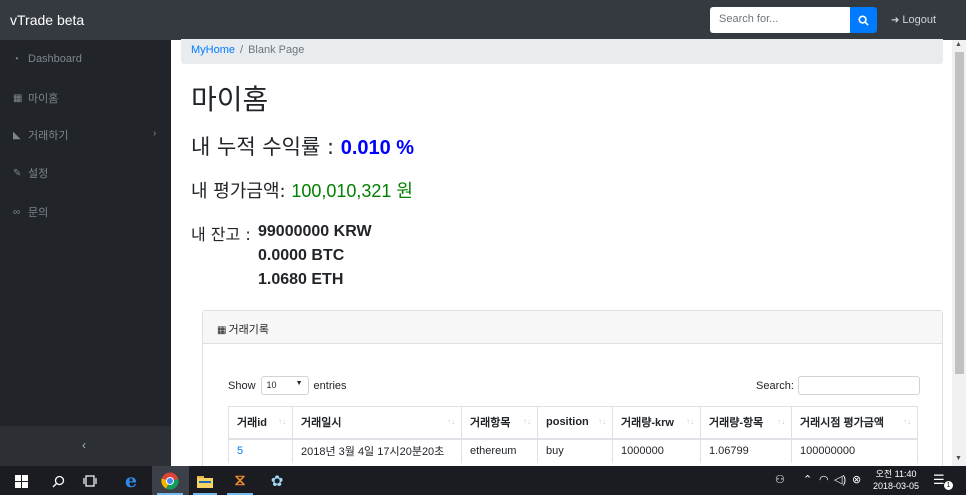 The width and height of the screenshot is (966, 495). I want to click on clock-date: 2018-03-05, so click(896, 486).